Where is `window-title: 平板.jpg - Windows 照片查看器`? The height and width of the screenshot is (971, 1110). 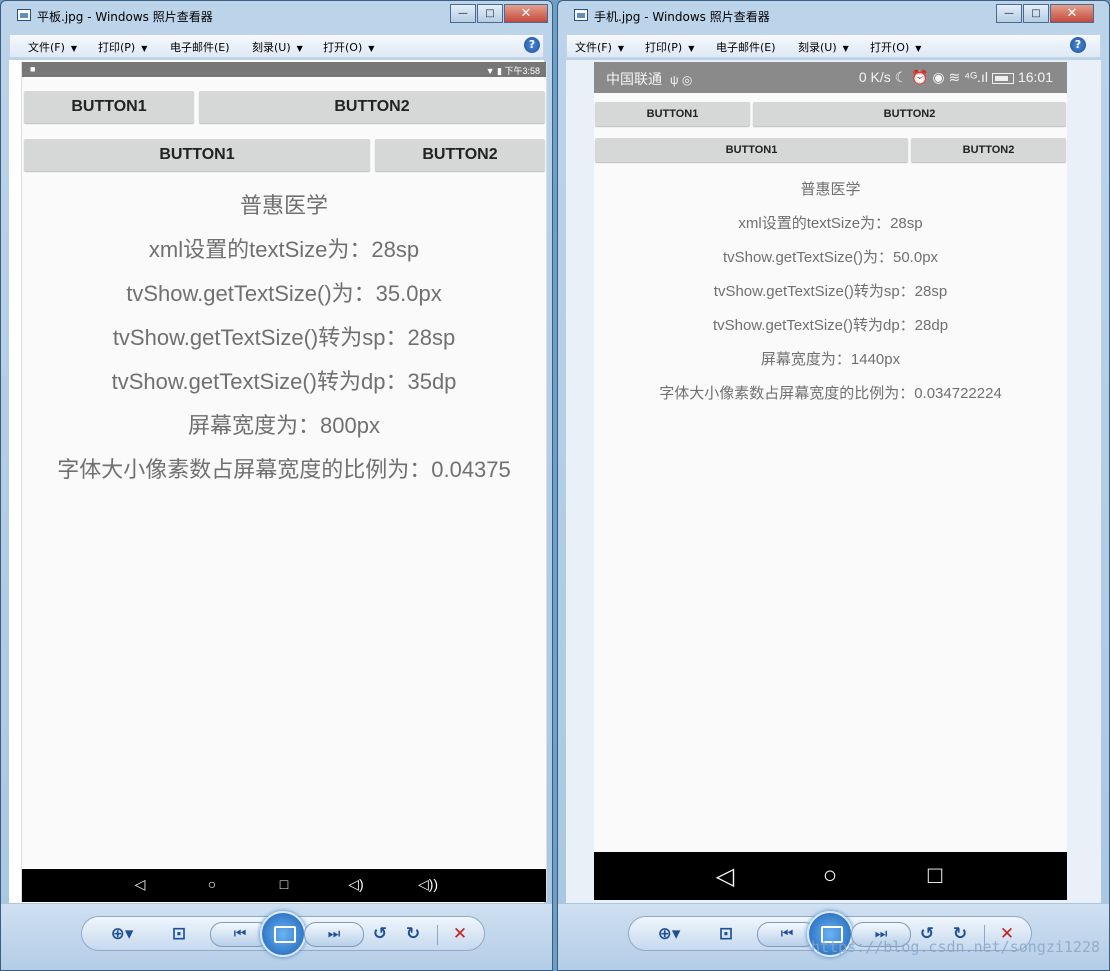 window-title: 平板.jpg - Windows 照片查看器 is located at coordinates (125, 17).